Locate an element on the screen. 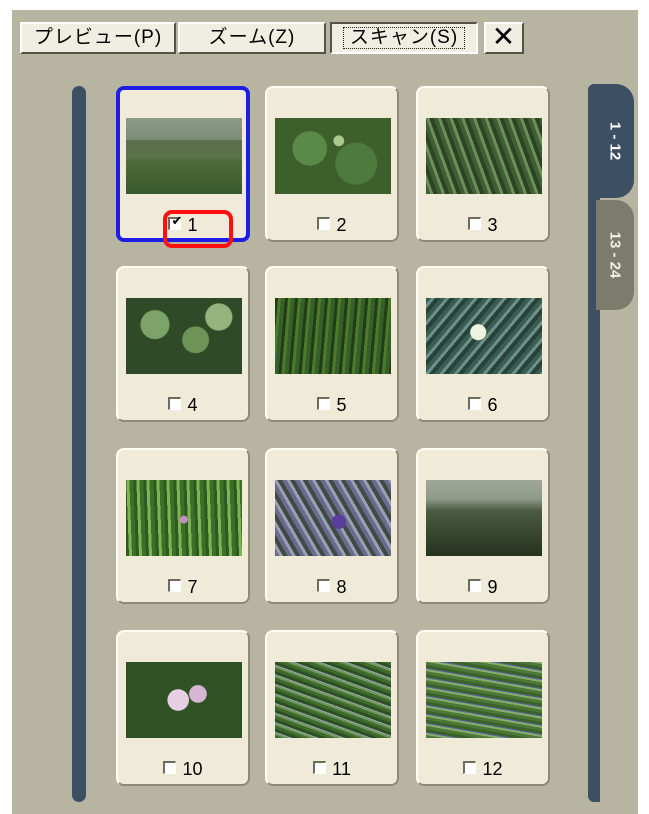 The height and width of the screenshot is (814, 649). scan-button-label: スキャン(S) is located at coordinates (404, 38).